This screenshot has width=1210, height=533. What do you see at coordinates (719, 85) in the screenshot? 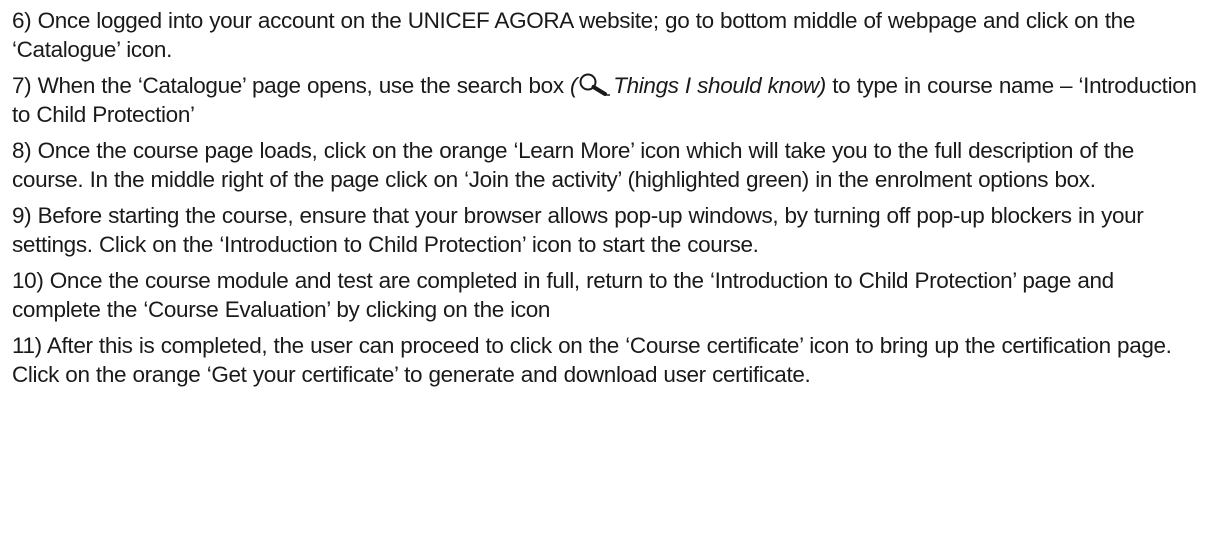
I see `step-7-italic-text: Things I should know)` at bounding box center [719, 85].